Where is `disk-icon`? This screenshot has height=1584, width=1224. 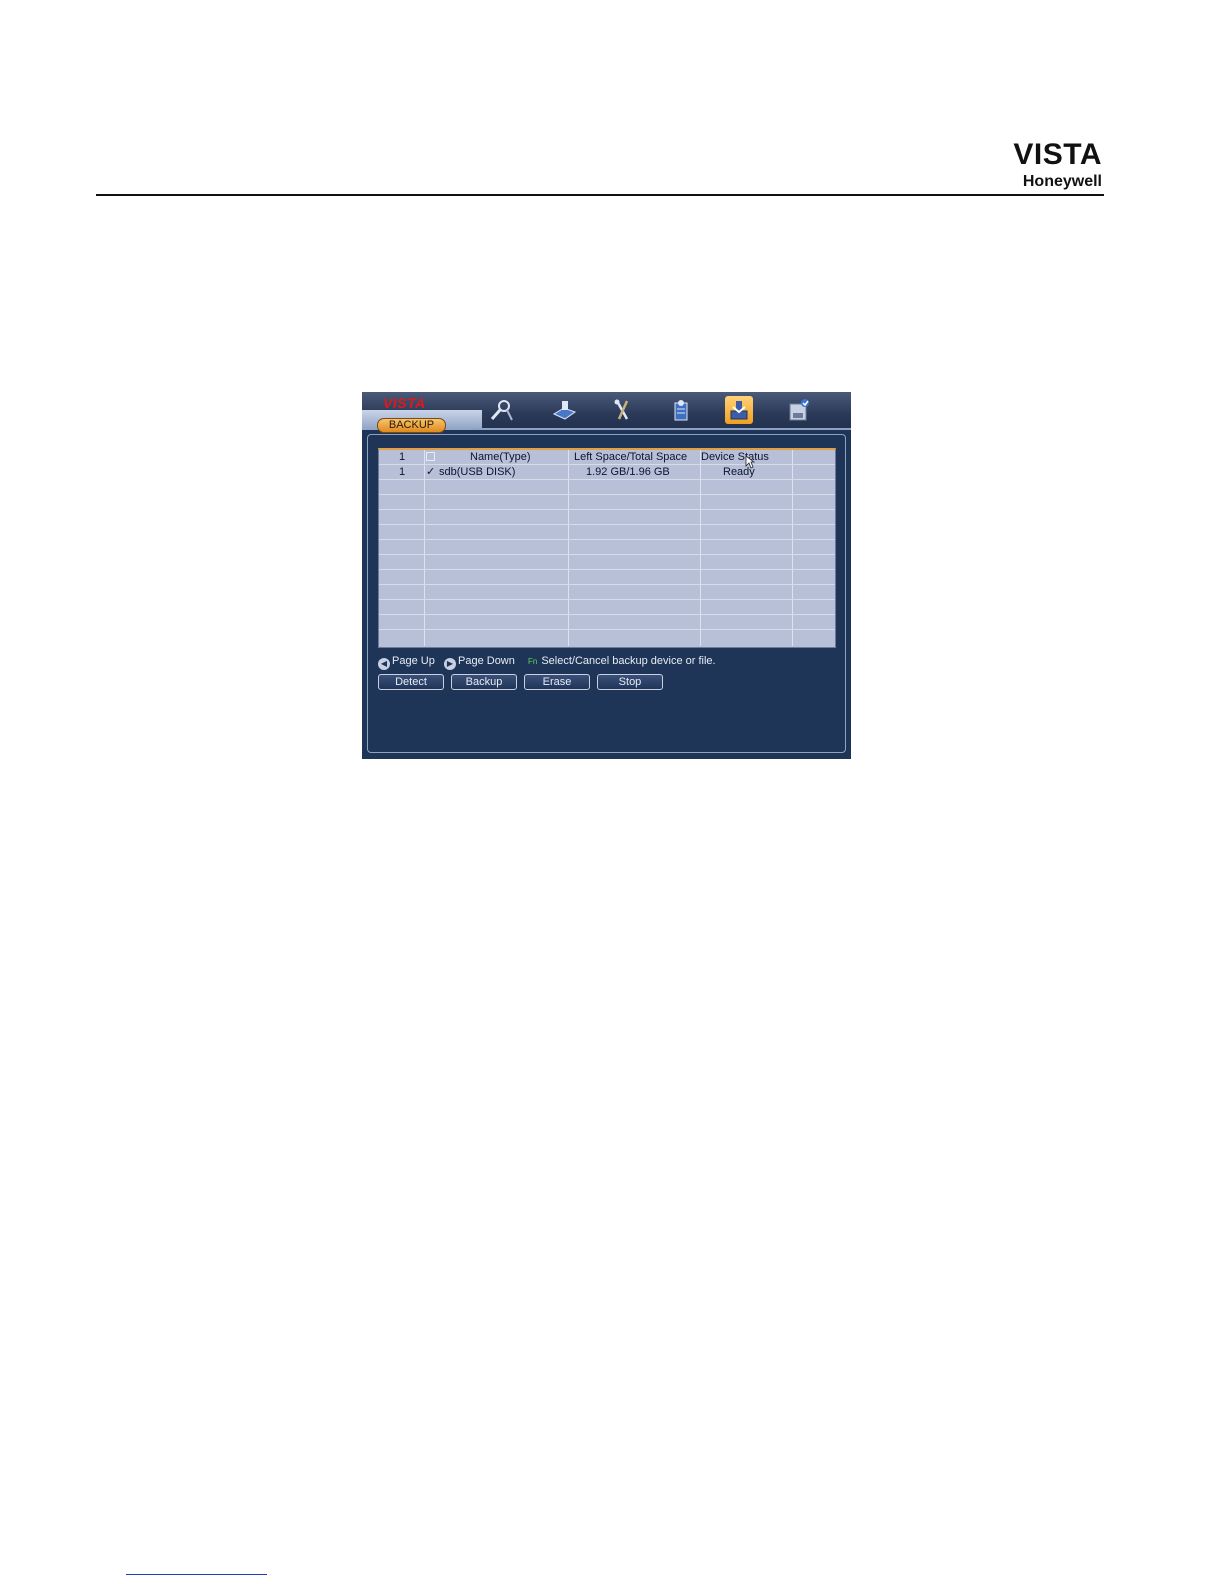
disk-icon is located at coordinates (799, 410).